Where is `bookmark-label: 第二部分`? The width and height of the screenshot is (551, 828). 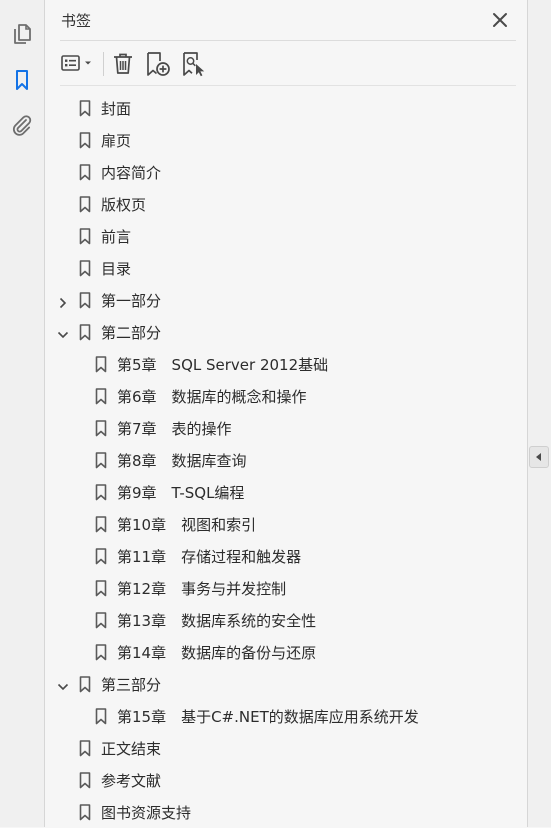 bookmark-label: 第二部分 is located at coordinates (131, 333).